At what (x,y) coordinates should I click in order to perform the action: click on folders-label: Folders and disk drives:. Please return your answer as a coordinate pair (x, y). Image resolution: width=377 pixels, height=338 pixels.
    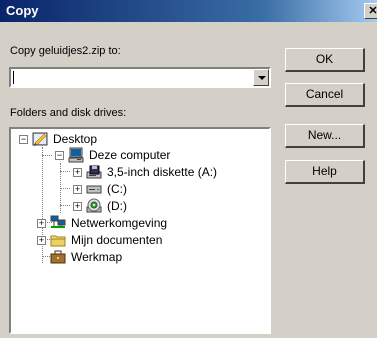
    Looking at the image, I should click on (68, 113).